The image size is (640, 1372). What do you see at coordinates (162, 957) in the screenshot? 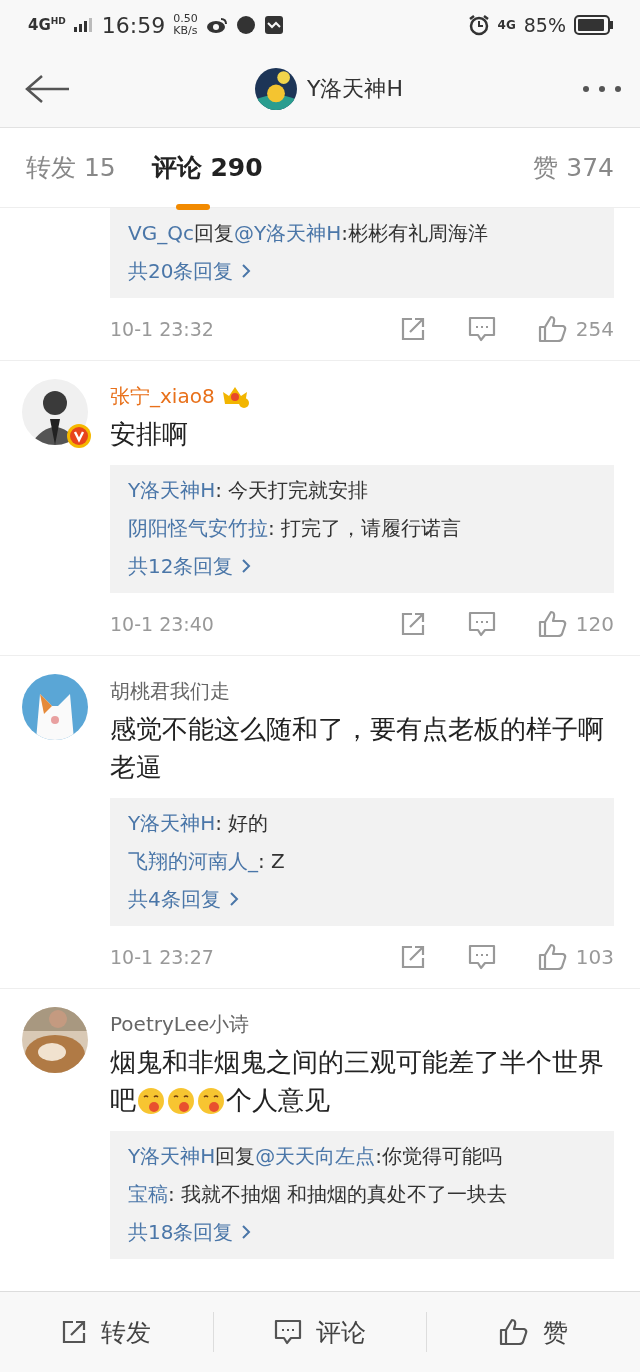
I see `timestamp: 10-1 23:27` at bounding box center [162, 957].